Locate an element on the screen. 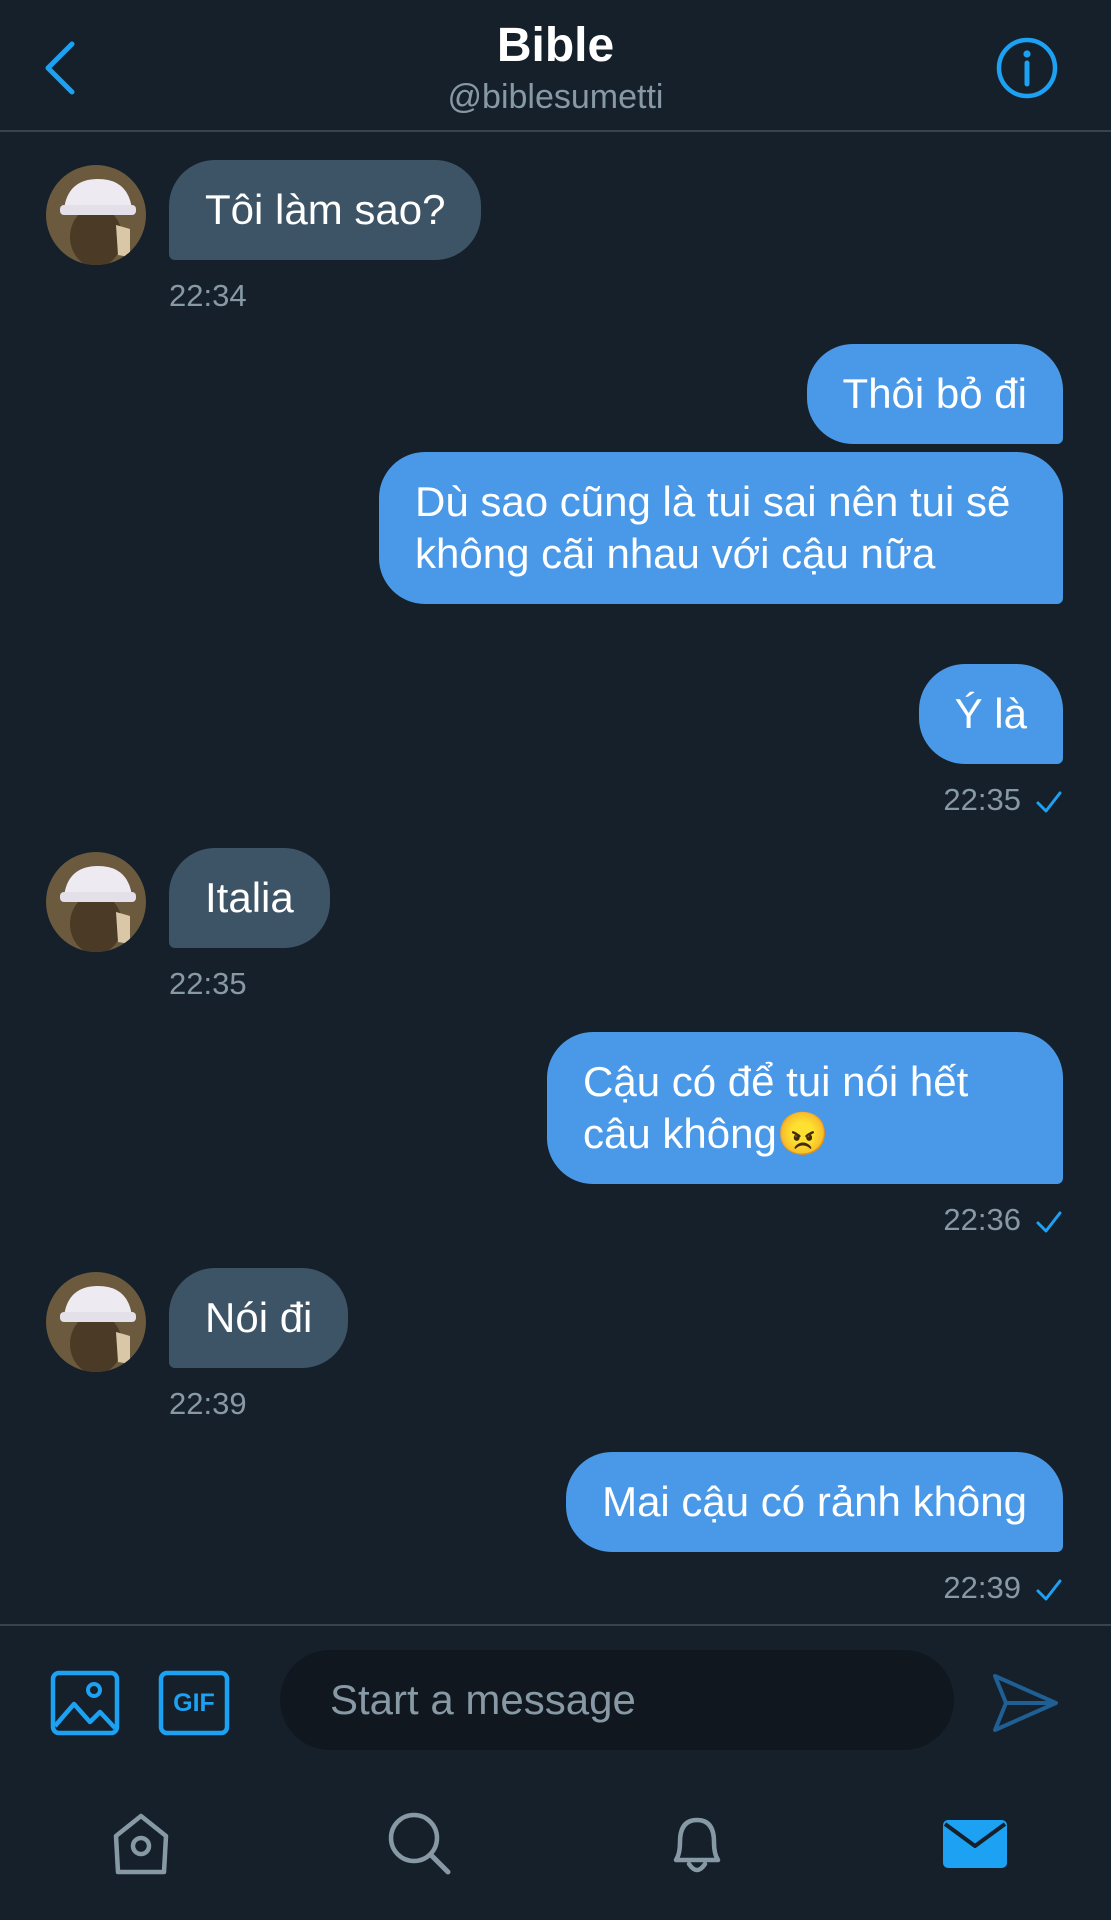 Image resolution: width=1111 pixels, height=1920 pixels. nav-home is located at coordinates (141, 1843).